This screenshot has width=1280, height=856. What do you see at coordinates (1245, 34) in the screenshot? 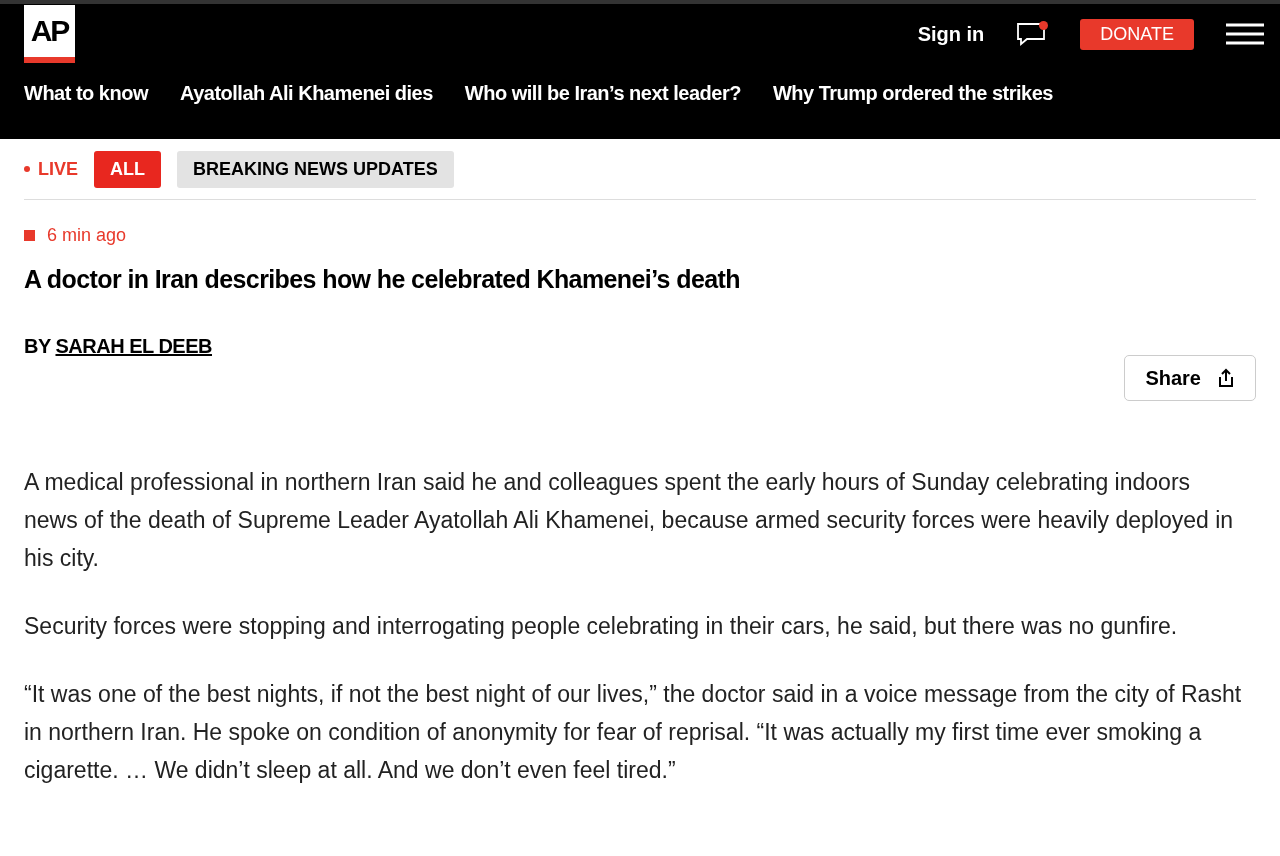
I see `menu-icon` at bounding box center [1245, 34].